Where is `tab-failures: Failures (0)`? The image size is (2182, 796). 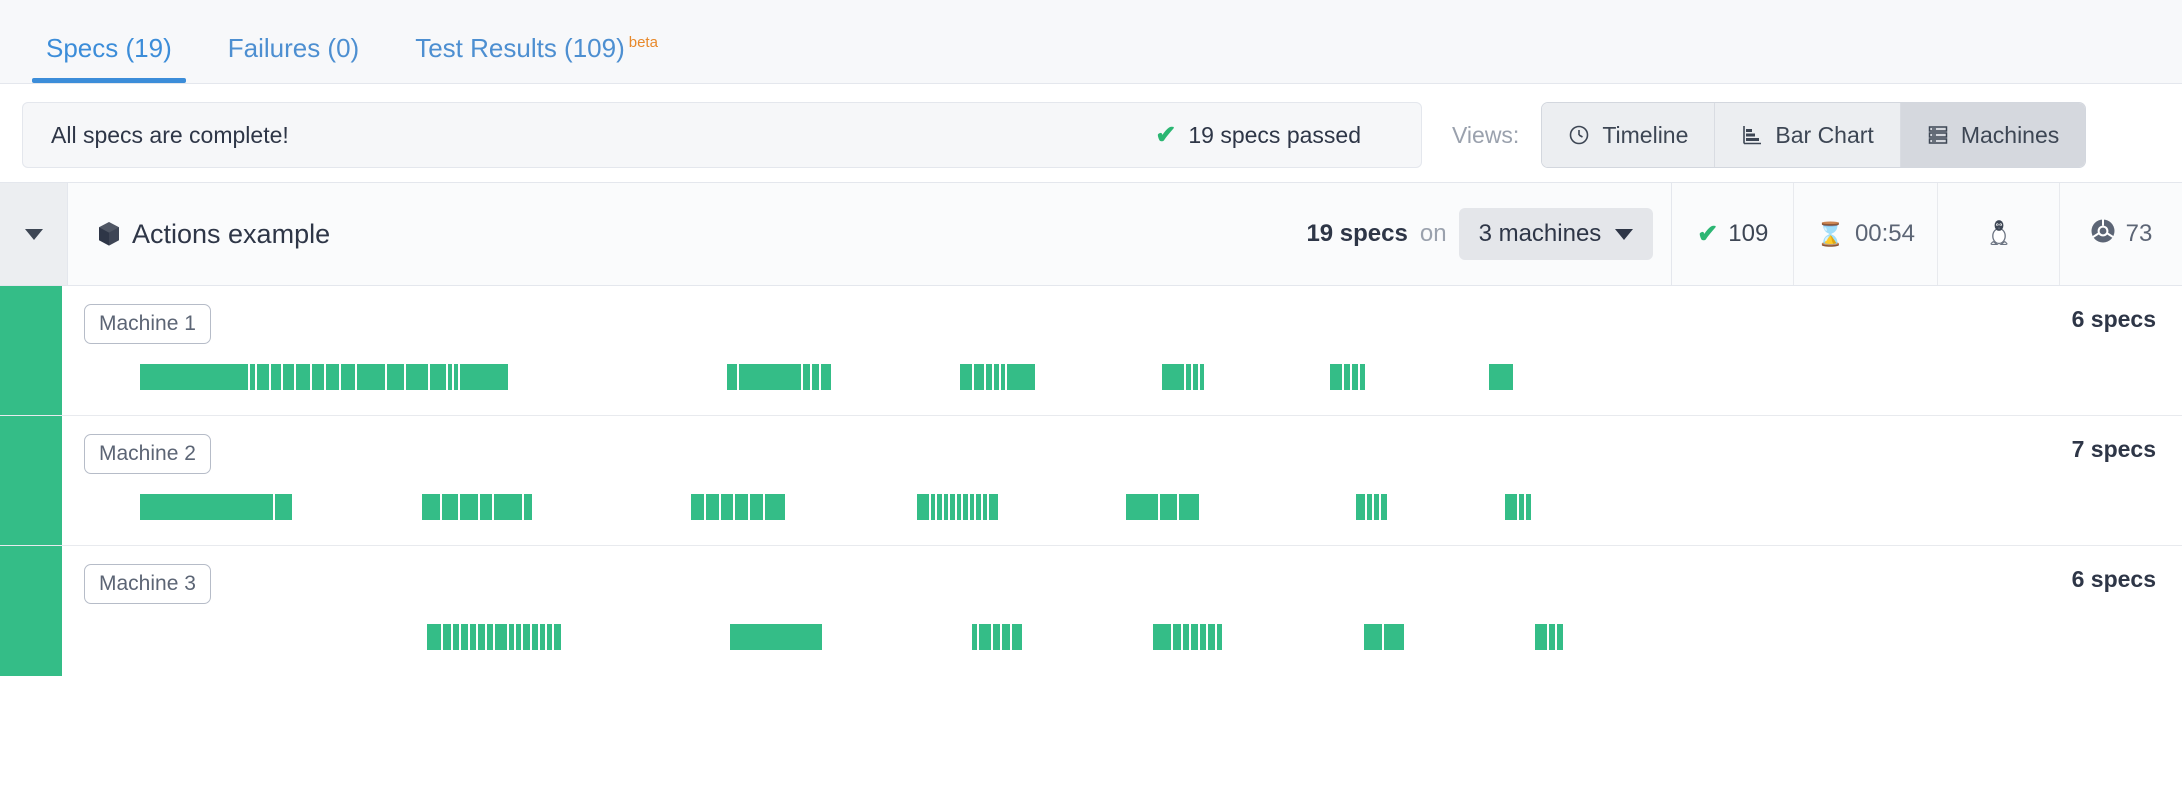 tab-failures: Failures (0) is located at coordinates (293, 59).